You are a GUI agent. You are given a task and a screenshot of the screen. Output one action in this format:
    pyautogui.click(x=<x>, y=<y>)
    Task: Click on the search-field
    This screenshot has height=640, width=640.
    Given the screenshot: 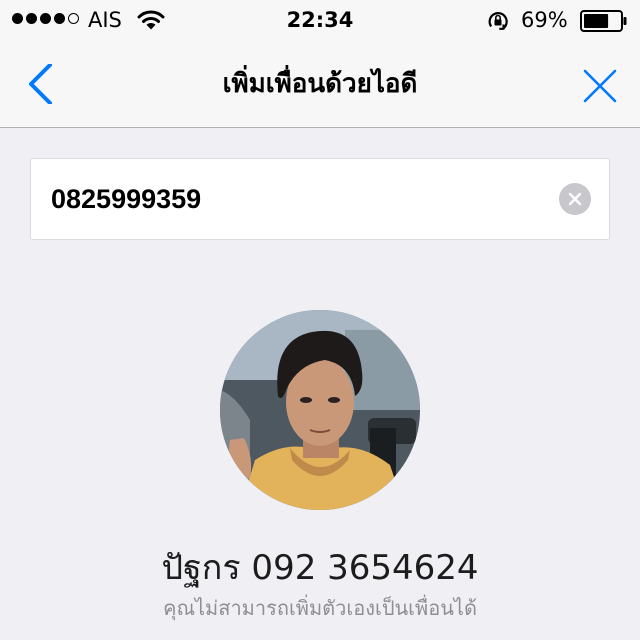 What is the action you would take?
    pyautogui.click(x=320, y=199)
    